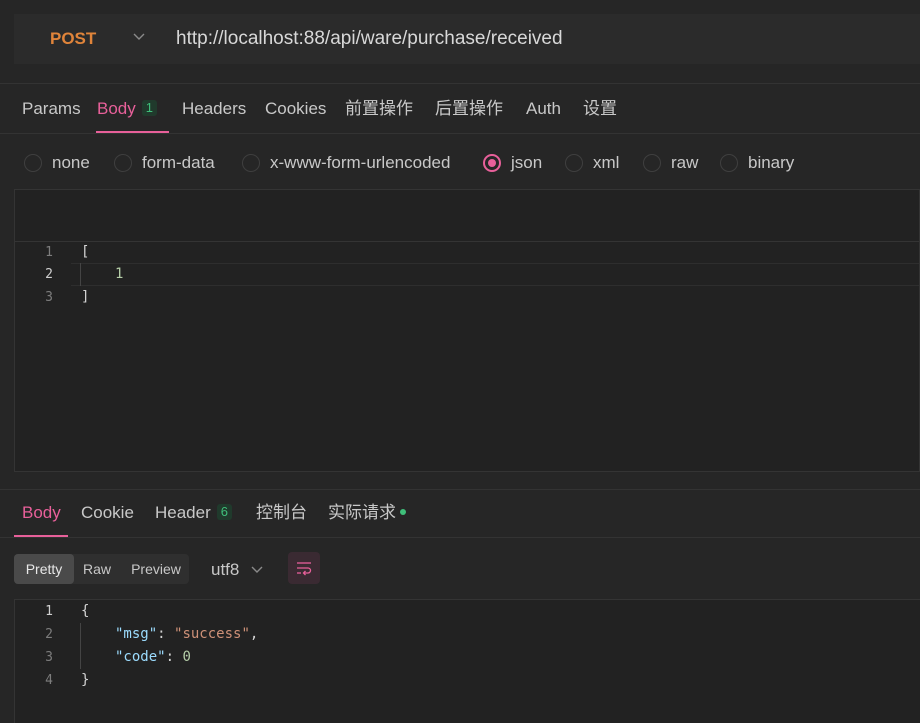  Describe the element at coordinates (254, 634) in the screenshot. I see `json-punct: ,` at that location.